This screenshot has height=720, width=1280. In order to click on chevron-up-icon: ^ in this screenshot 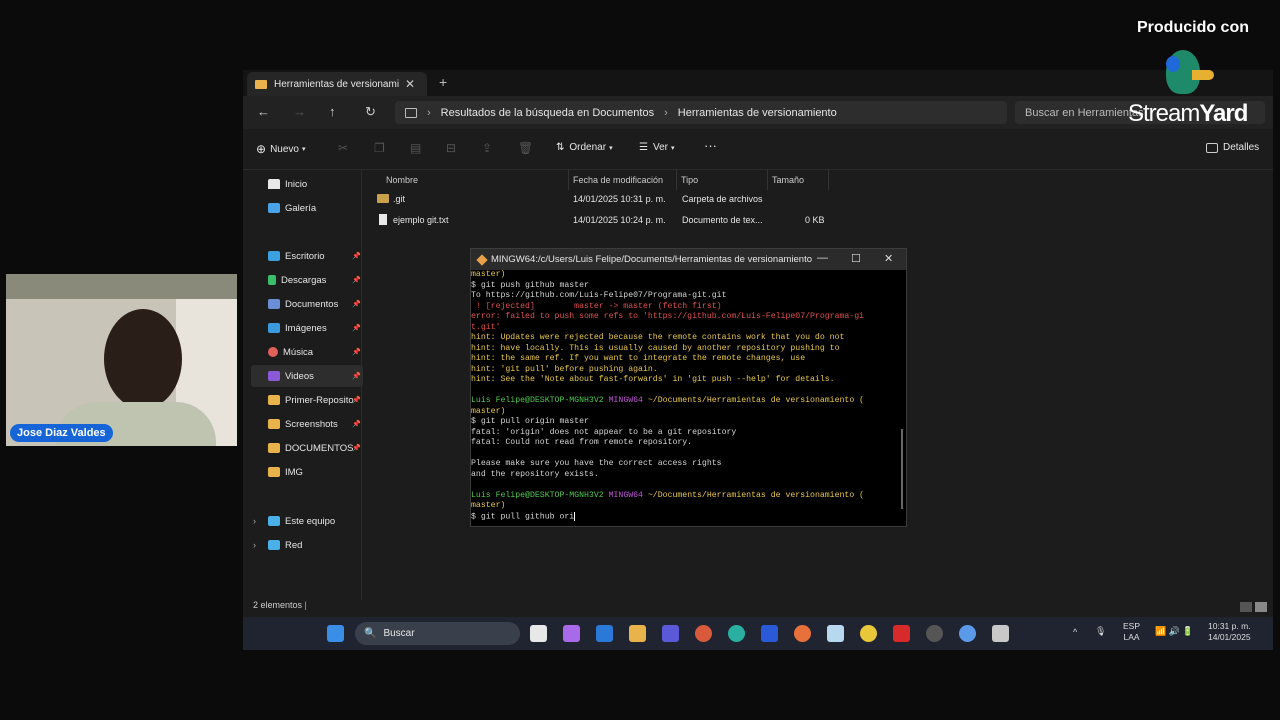, I will do `click(1075, 632)`.